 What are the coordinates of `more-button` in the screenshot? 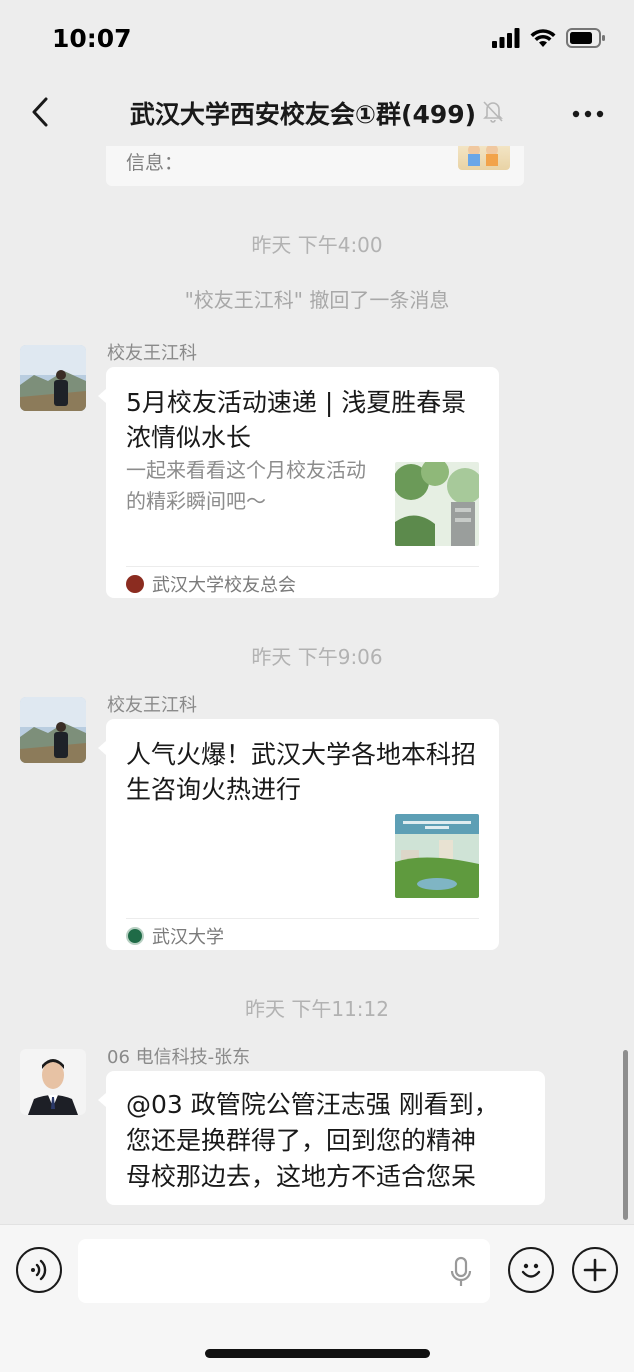 It's located at (588, 114).